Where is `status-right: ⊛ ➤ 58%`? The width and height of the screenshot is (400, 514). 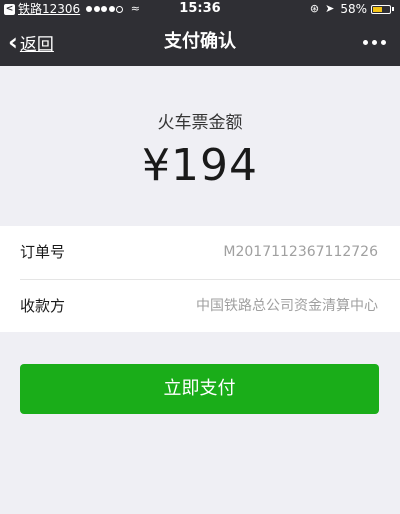 status-right: ⊛ ➤ 58% is located at coordinates (352, 9).